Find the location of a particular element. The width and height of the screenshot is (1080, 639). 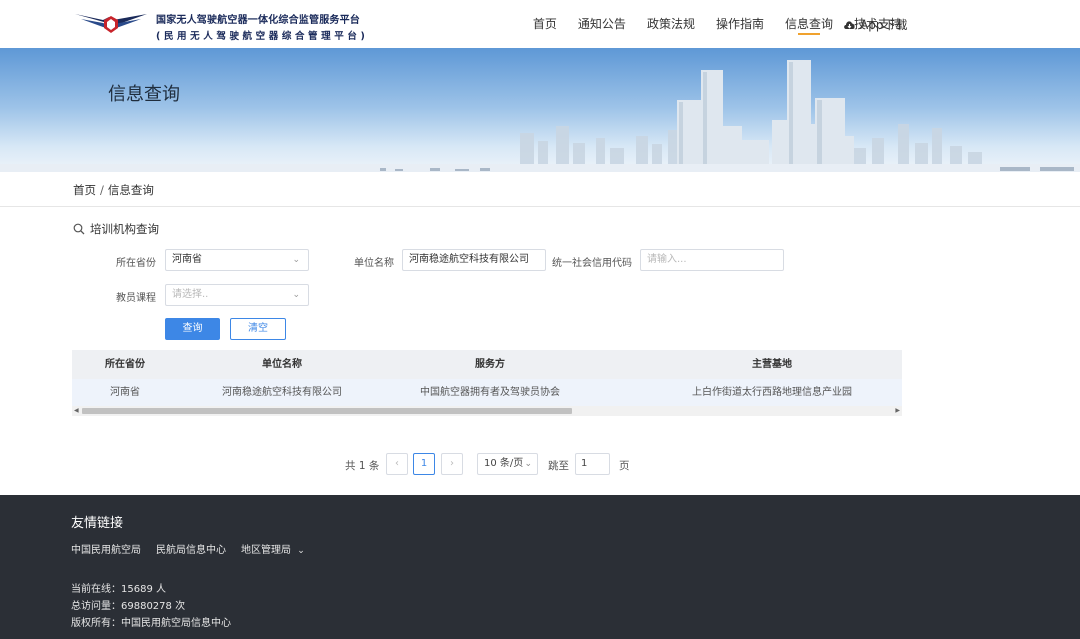

breadcrumb: 首页 / 信息查询 is located at coordinates (113, 190).